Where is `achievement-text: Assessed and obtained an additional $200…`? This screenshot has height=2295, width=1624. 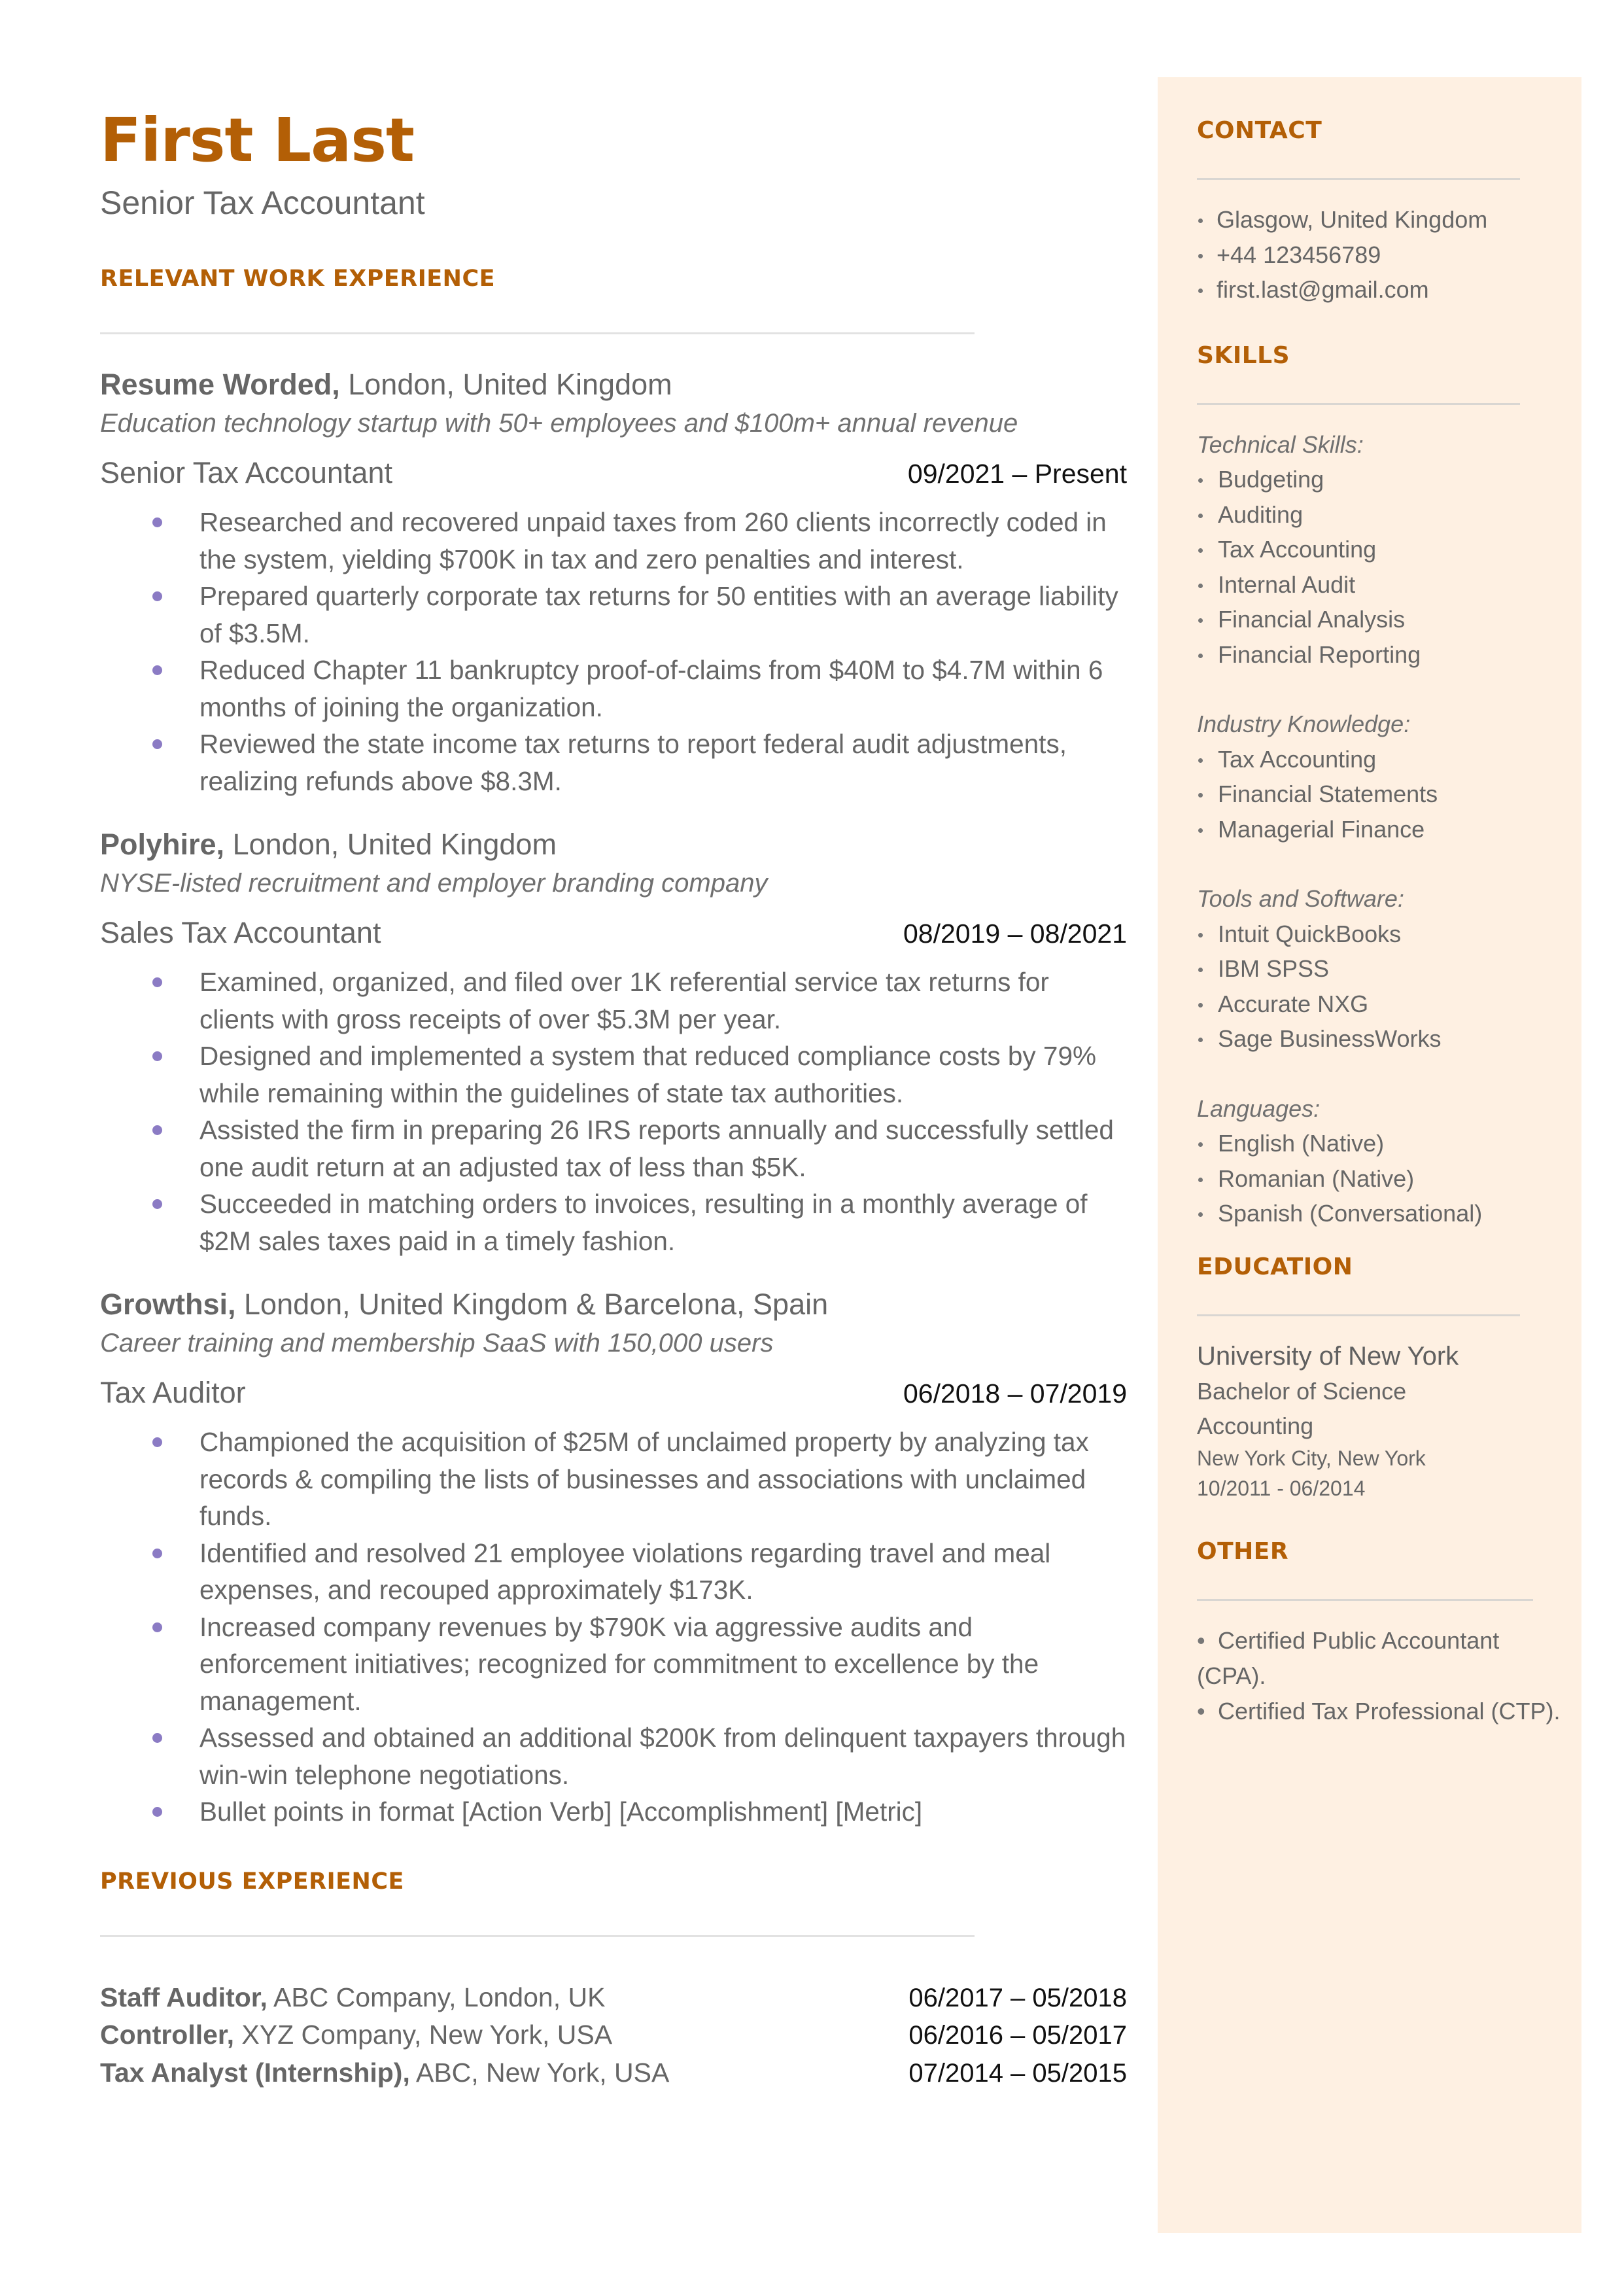 achievement-text: Assessed and obtained an additional $200… is located at coordinates (662, 1756).